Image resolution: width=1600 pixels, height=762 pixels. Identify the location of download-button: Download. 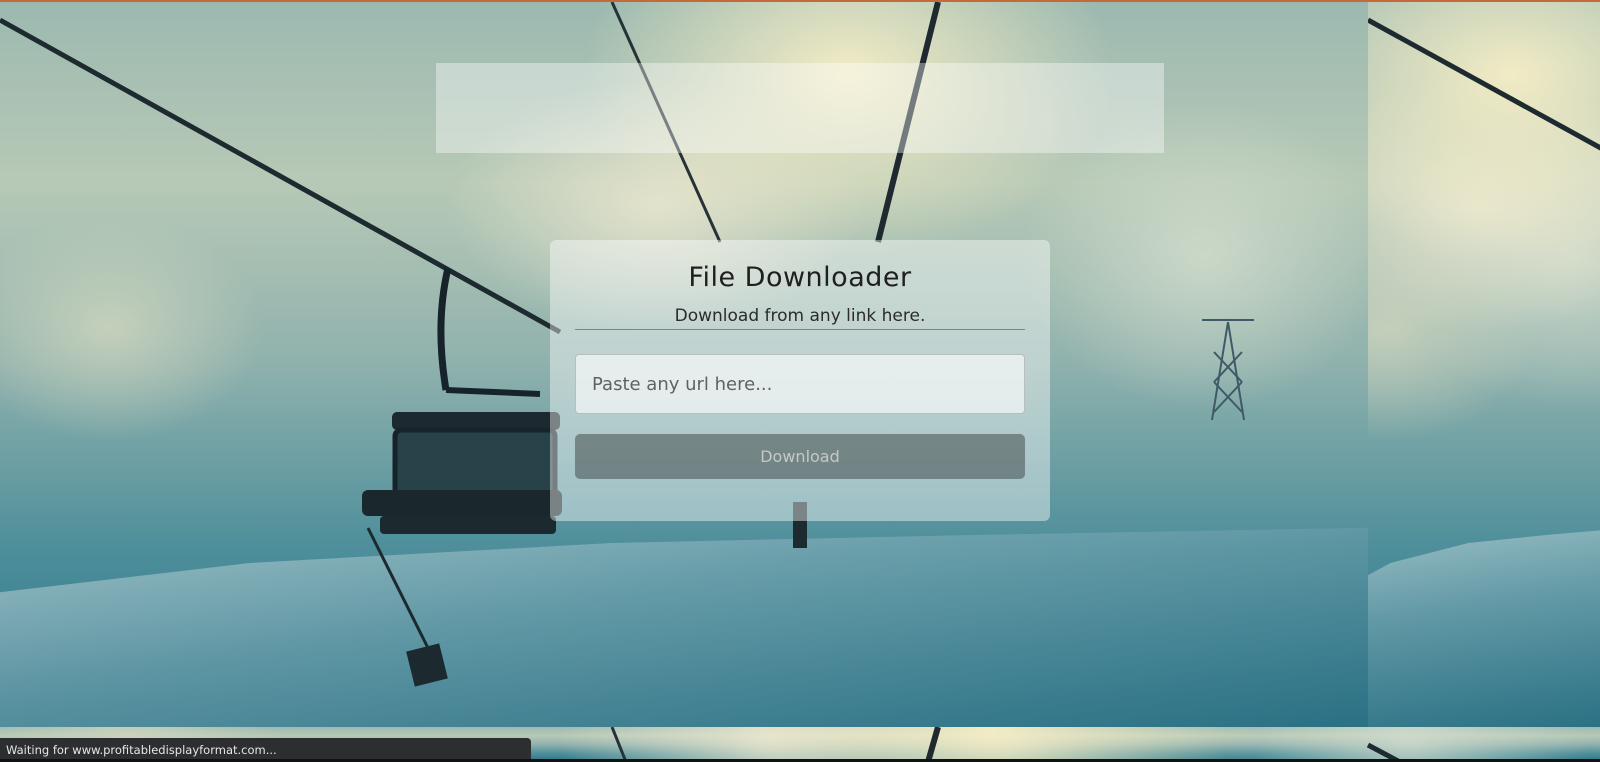
(800, 456).